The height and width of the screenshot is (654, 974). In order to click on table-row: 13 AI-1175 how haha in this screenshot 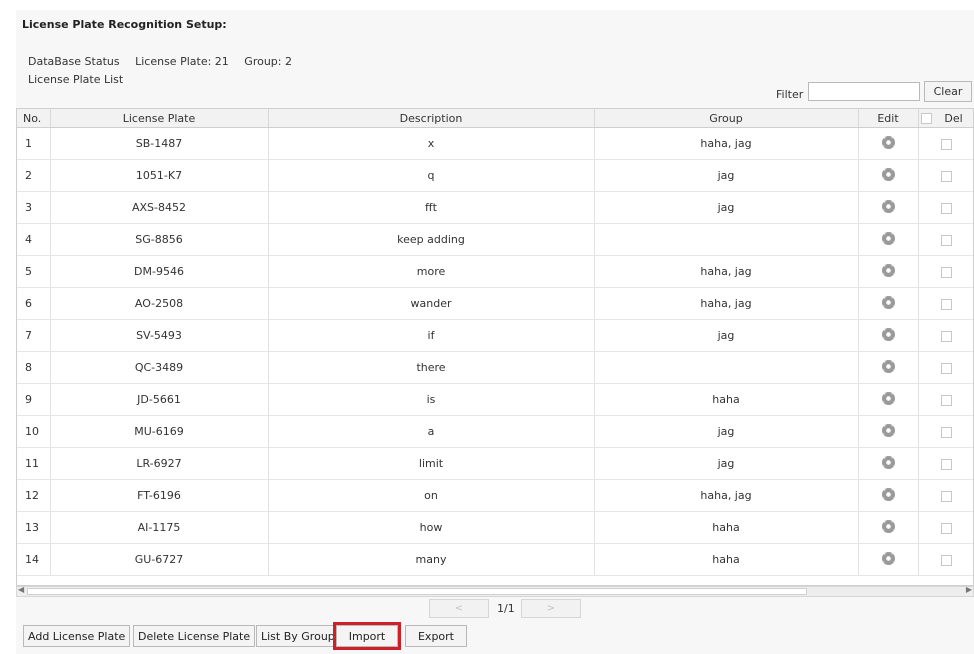, I will do `click(495, 527)`.